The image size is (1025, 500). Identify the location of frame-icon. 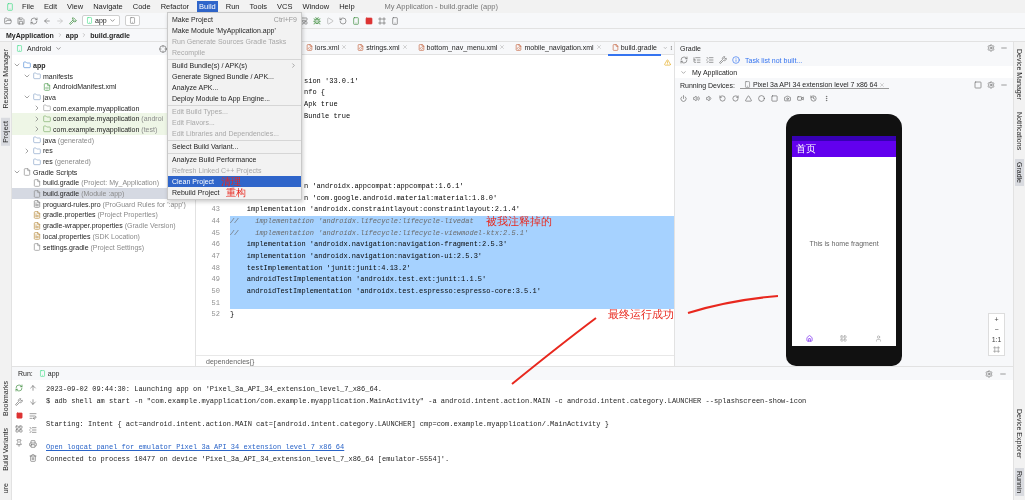
(381, 20).